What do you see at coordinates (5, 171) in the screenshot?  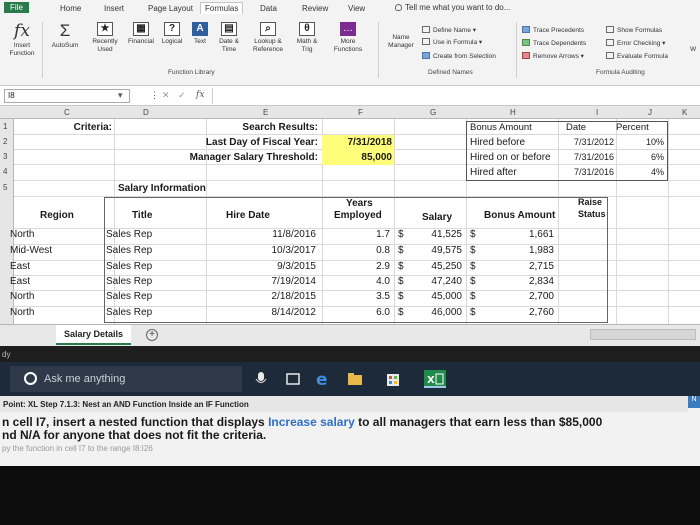 I see `row-header: 4` at bounding box center [5, 171].